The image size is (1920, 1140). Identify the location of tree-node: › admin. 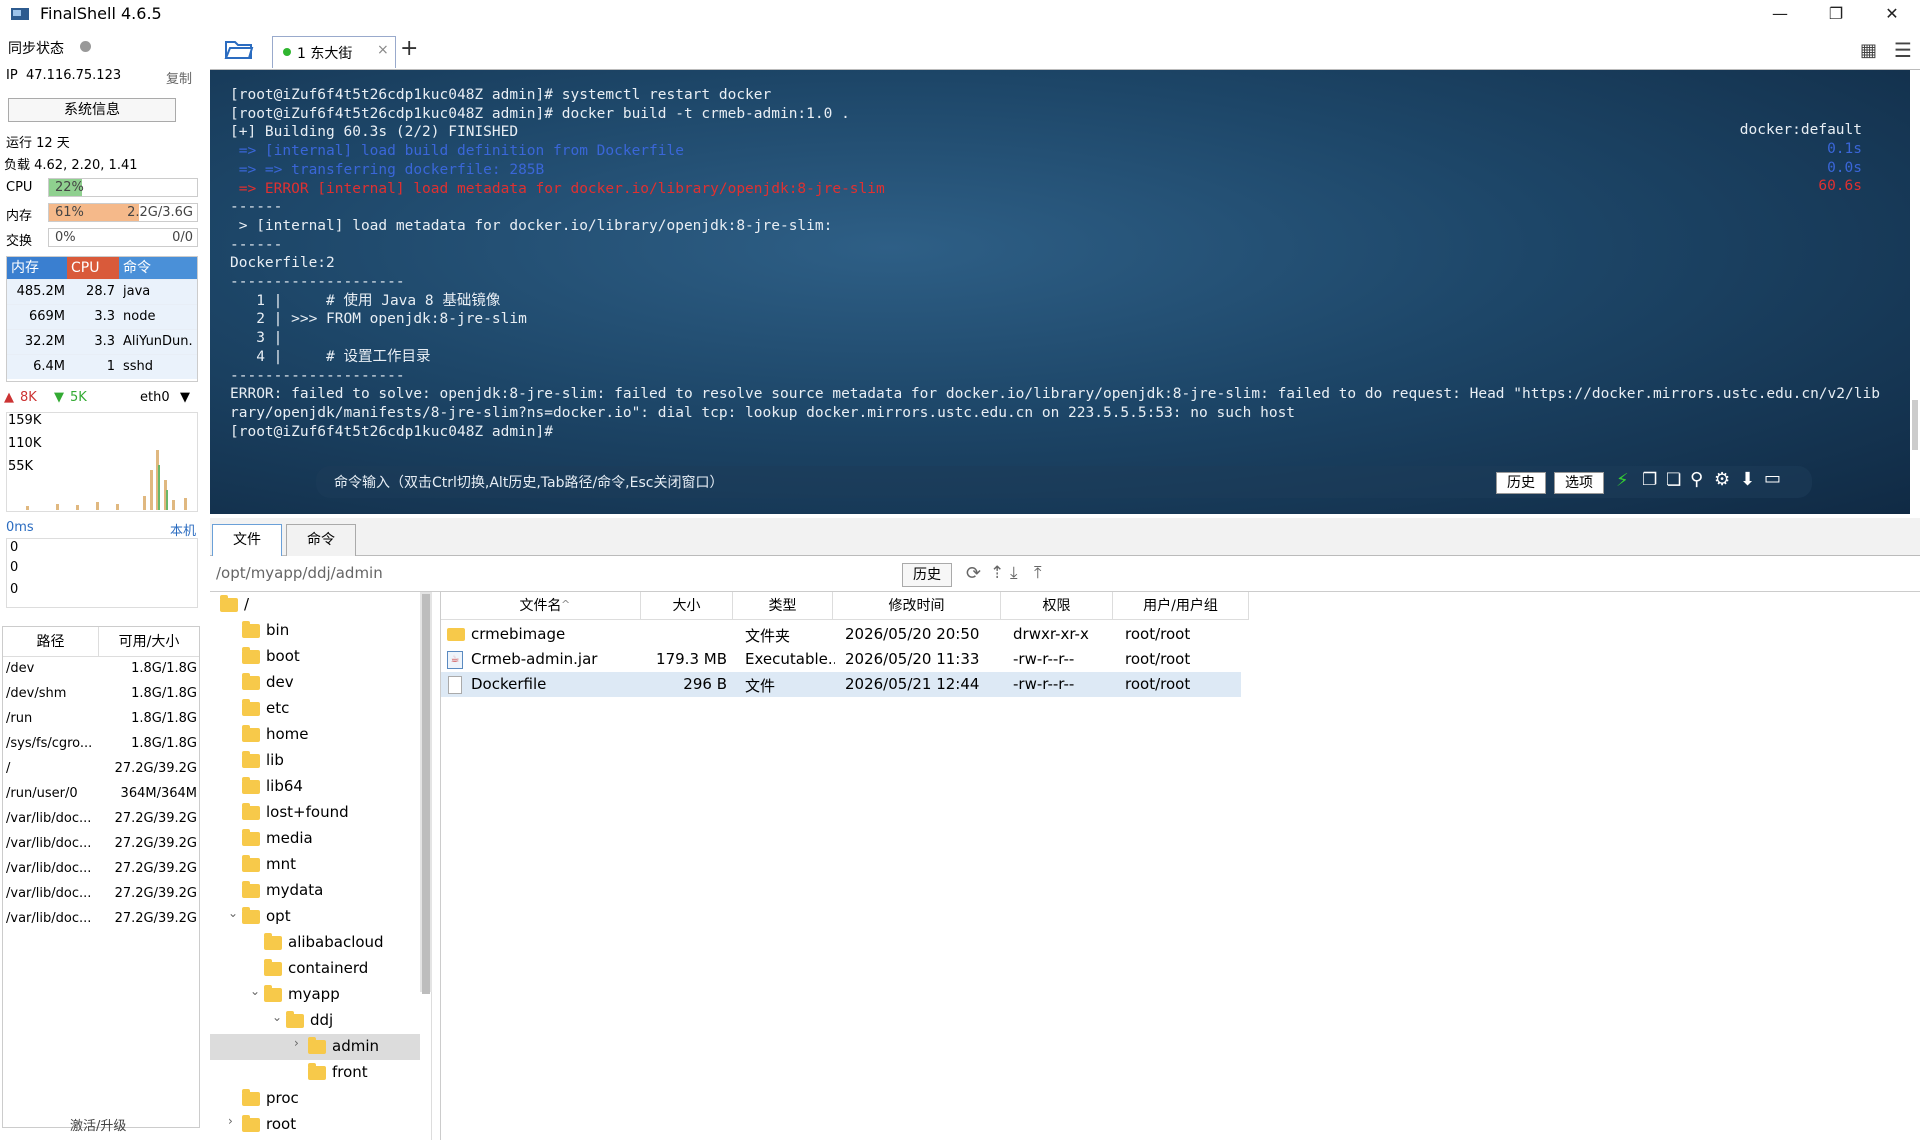
(315, 1047).